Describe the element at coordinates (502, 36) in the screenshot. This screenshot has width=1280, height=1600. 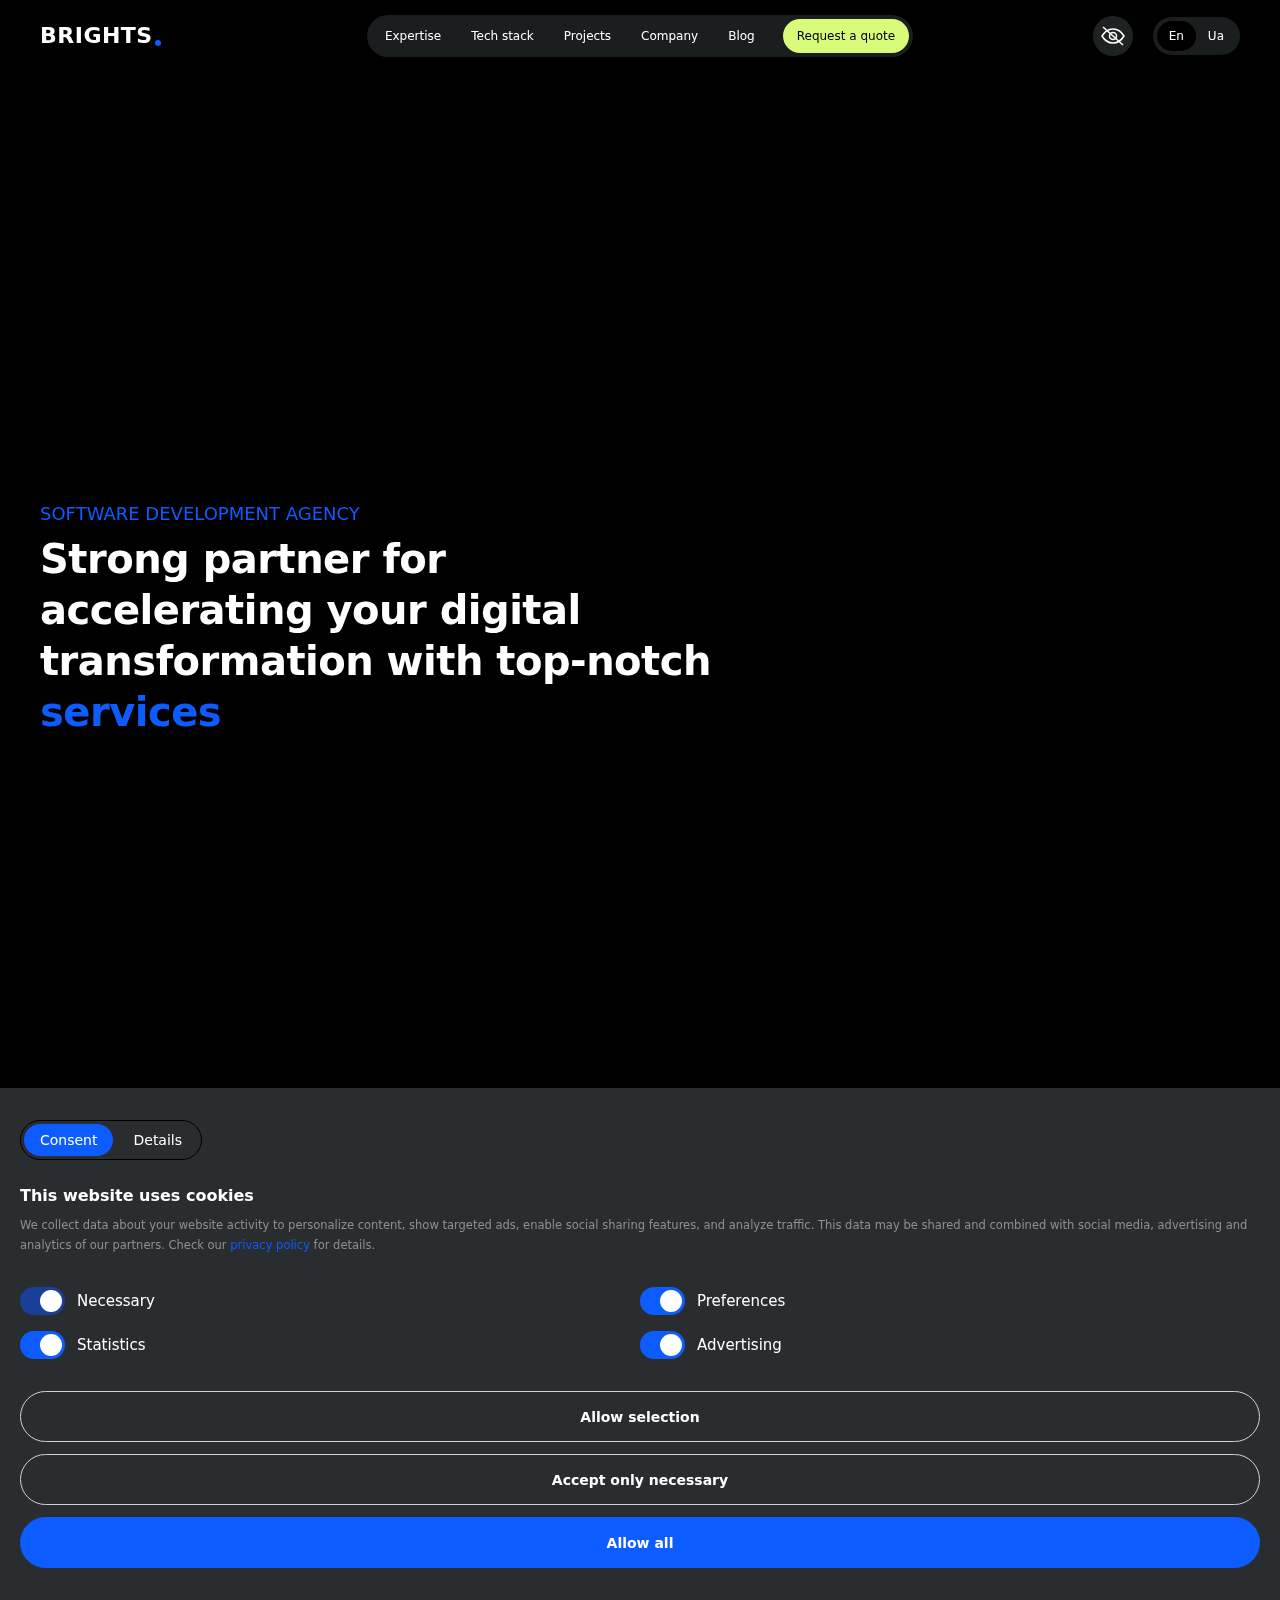
I see `nav-link: Tech stack` at that location.